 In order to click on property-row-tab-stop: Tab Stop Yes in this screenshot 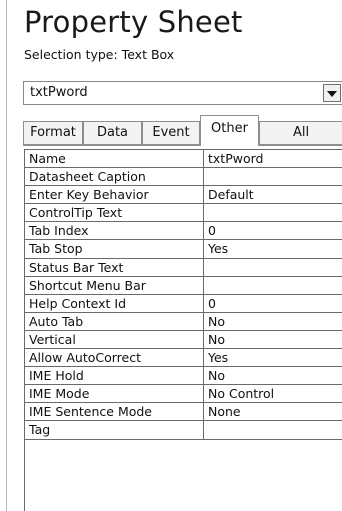, I will do `click(183, 249)`.